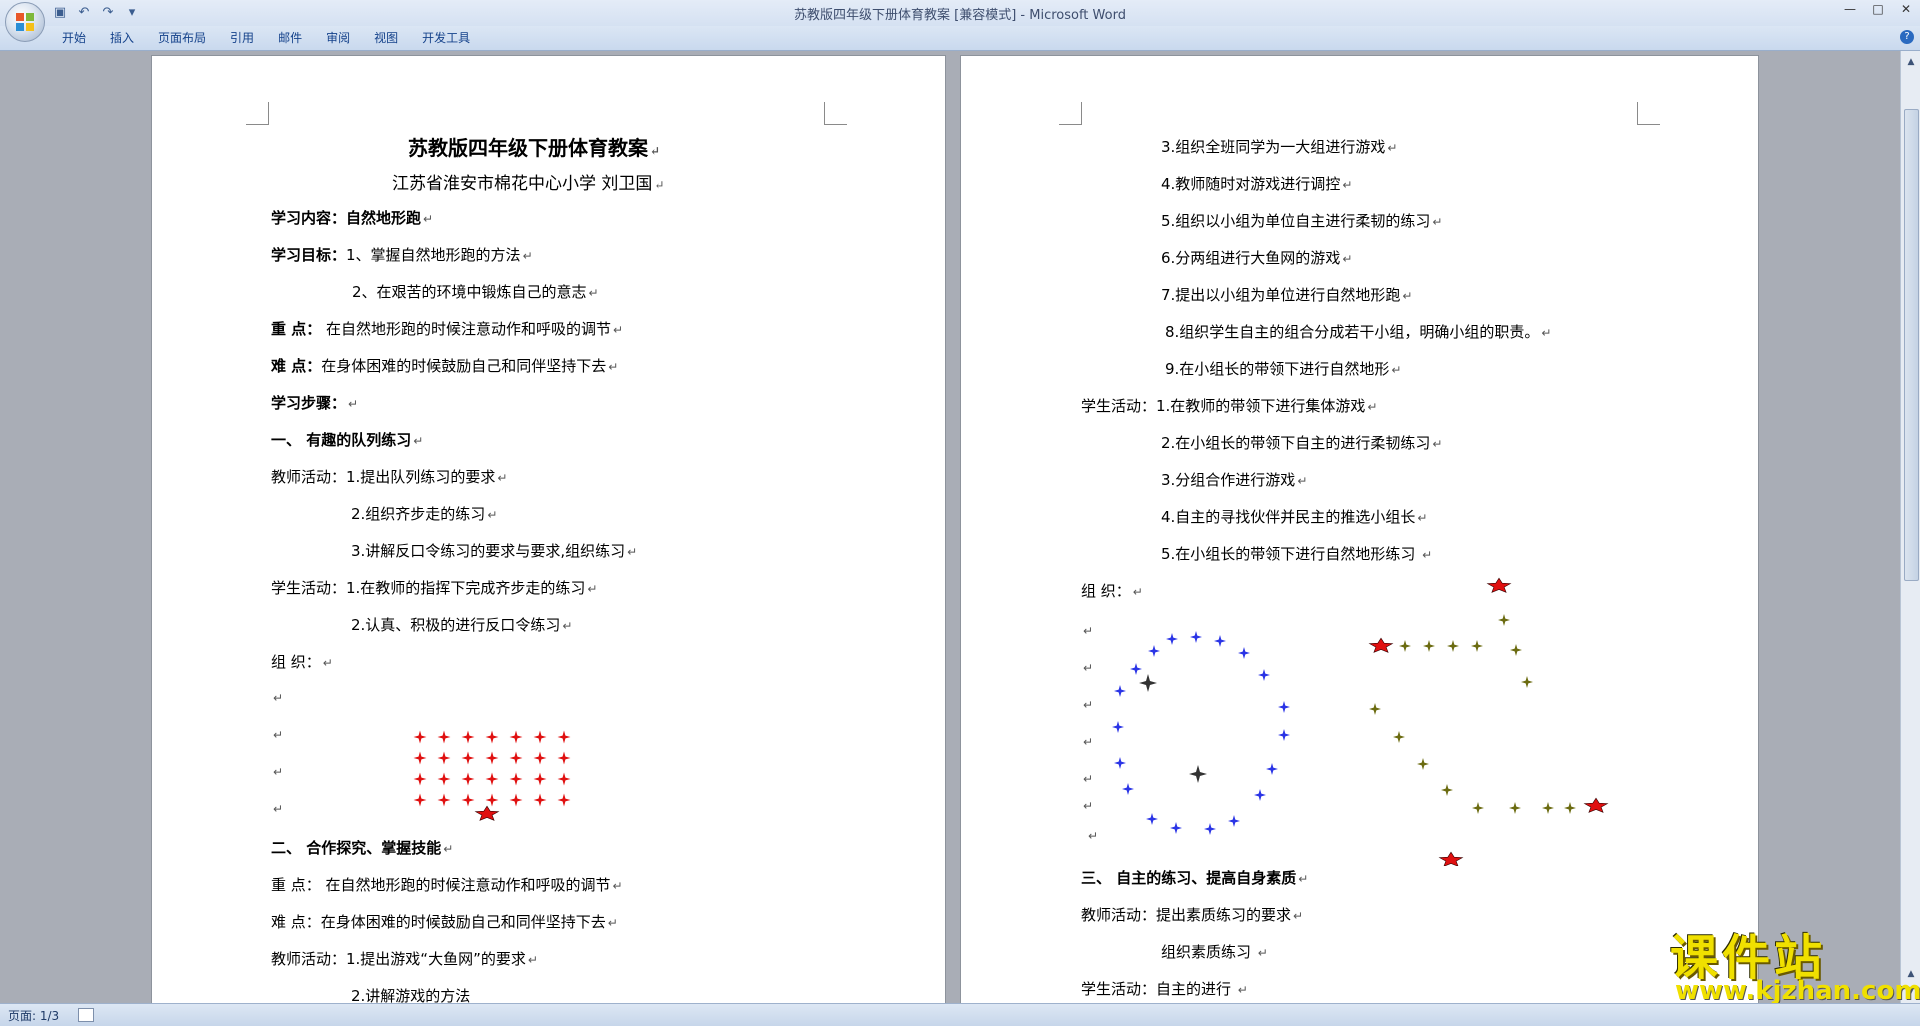  I want to click on tab-home: 开始, so click(74, 38).